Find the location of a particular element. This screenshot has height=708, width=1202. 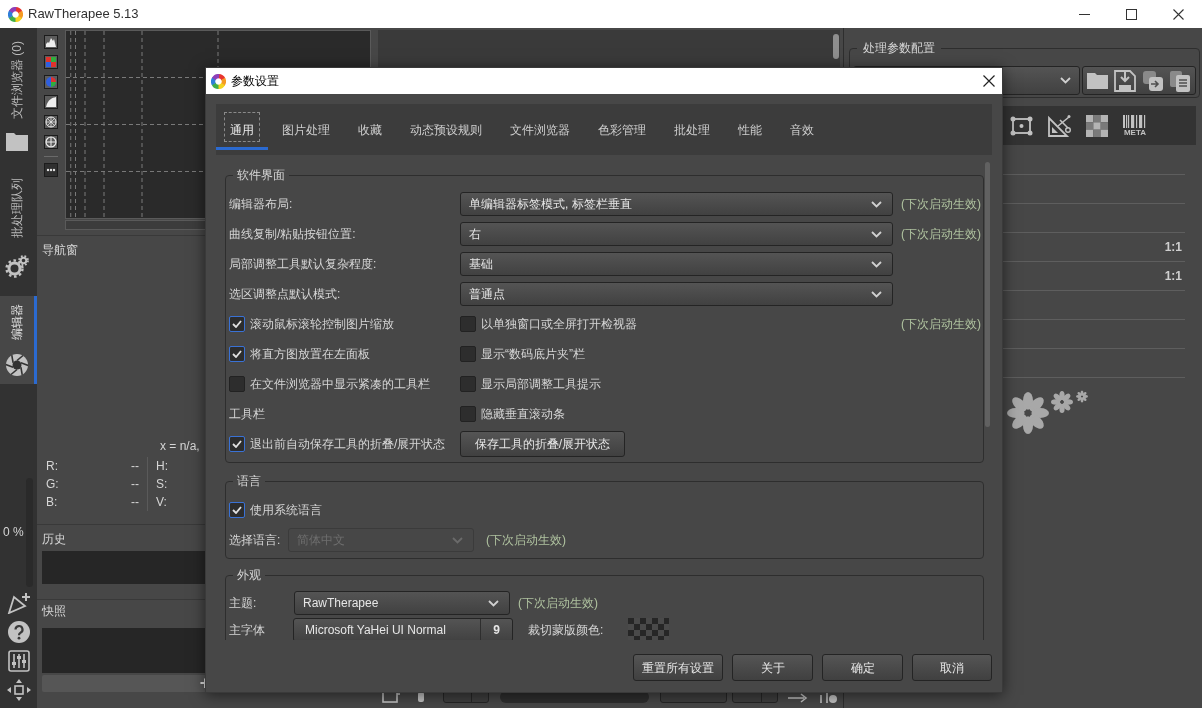

checkbox-label: 将直方图放置在左面板 is located at coordinates (310, 354).